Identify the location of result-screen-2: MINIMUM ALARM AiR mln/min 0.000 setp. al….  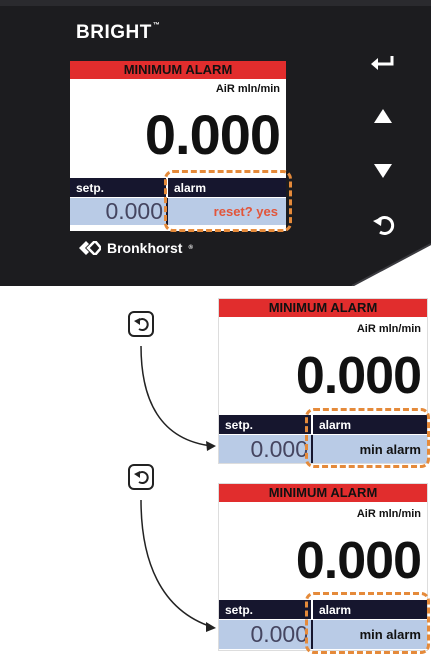
(323, 567).